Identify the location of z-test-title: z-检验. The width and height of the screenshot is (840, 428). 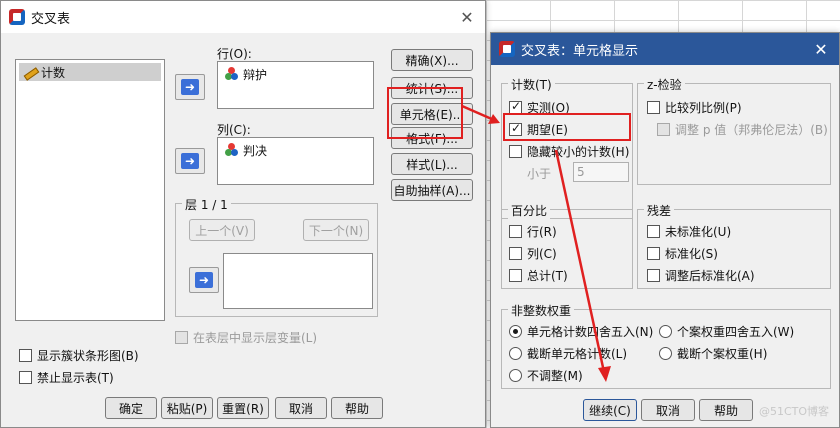
(664, 84).